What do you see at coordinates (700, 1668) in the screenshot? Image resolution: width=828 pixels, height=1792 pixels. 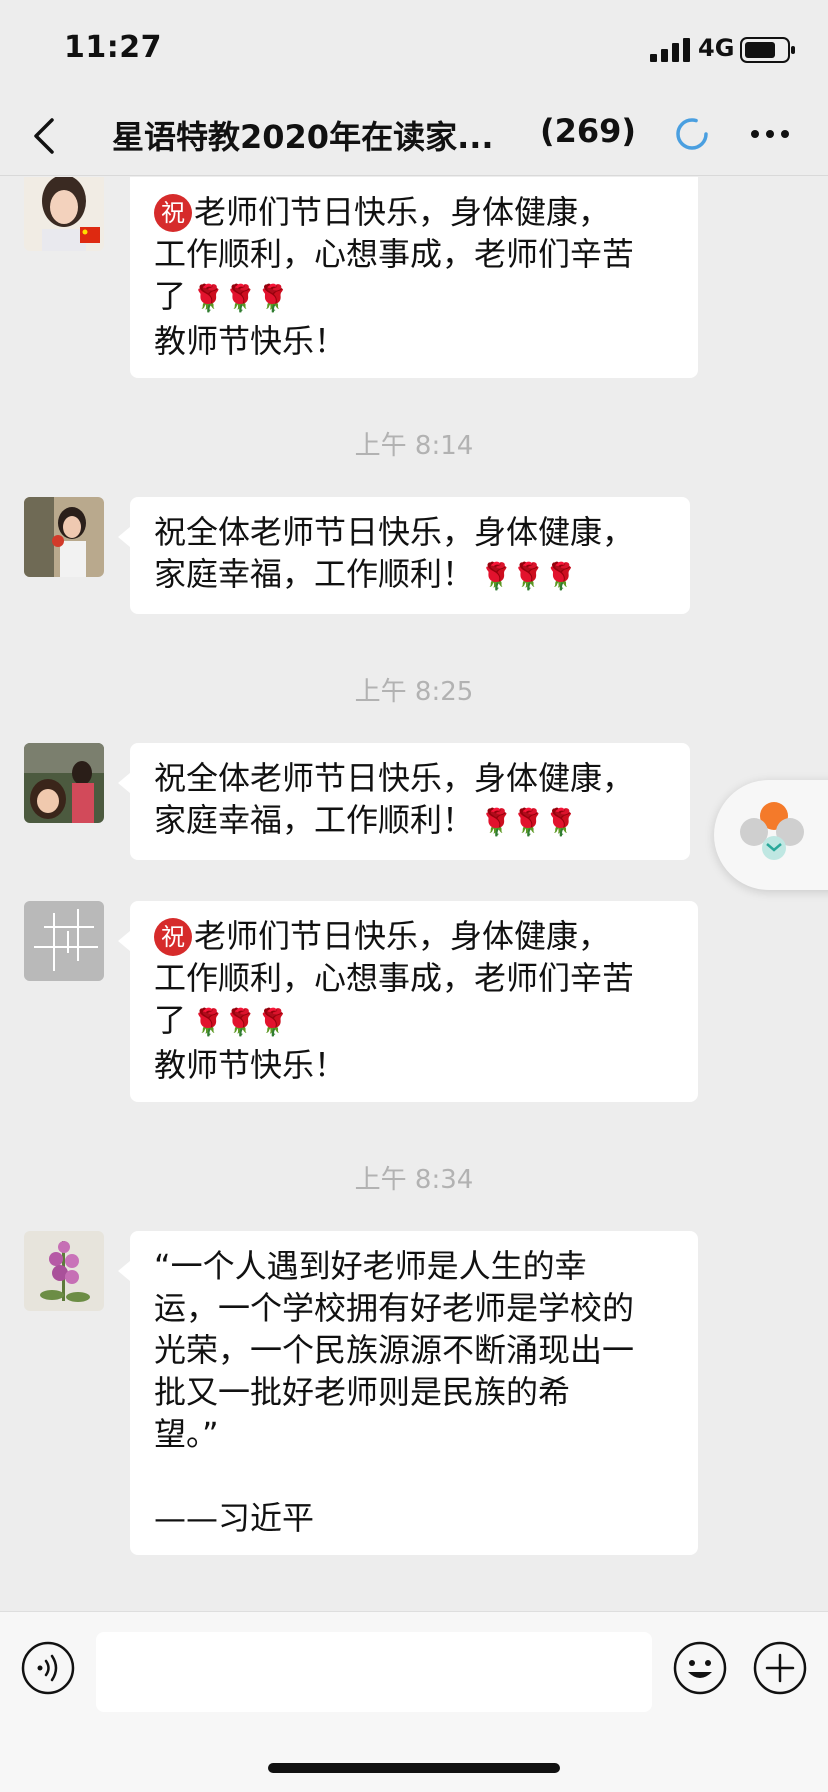 I see `emoji-icon` at bounding box center [700, 1668].